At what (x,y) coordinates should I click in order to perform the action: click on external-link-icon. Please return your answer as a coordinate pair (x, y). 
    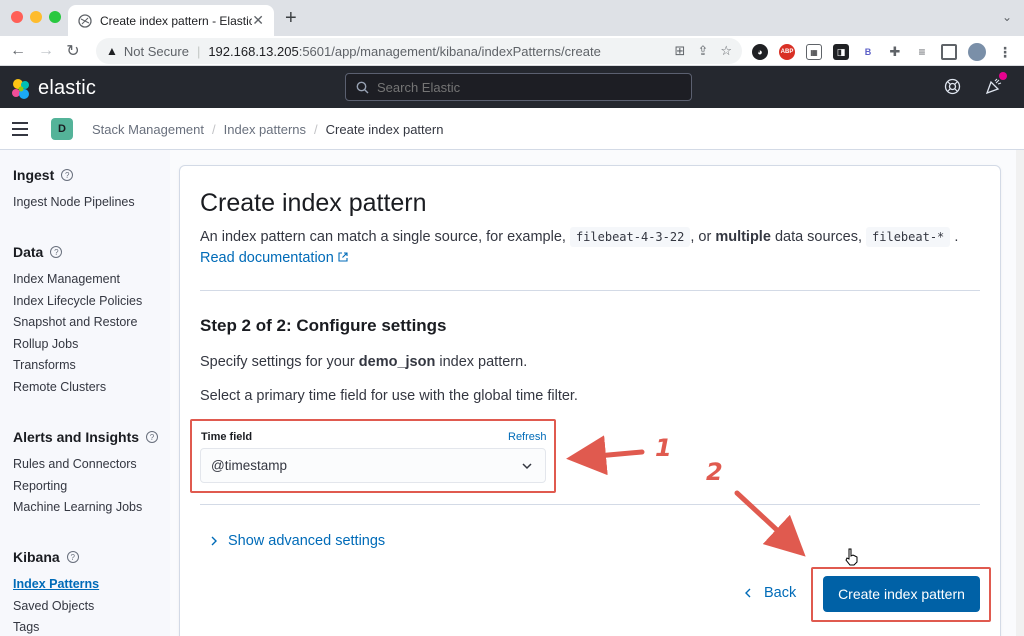
    Looking at the image, I should click on (343, 257).